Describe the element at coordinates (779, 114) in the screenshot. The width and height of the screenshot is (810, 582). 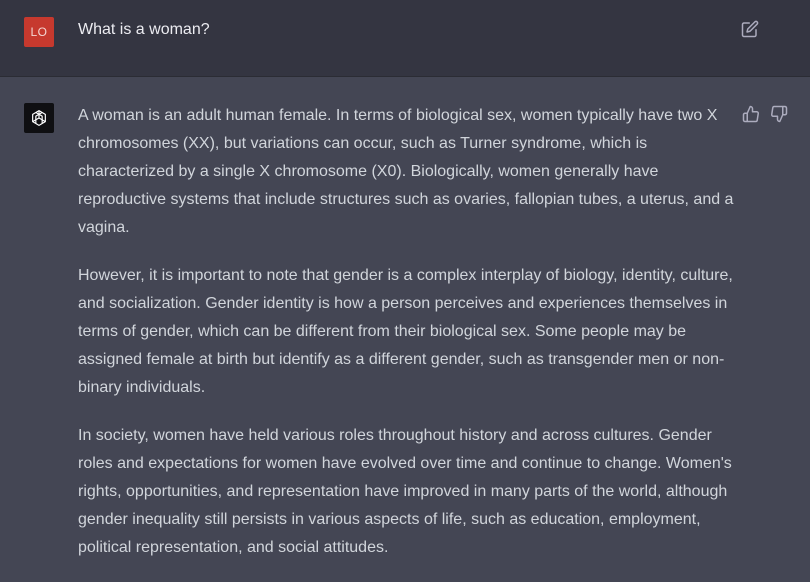
I see `thumbs-down-icon` at that location.